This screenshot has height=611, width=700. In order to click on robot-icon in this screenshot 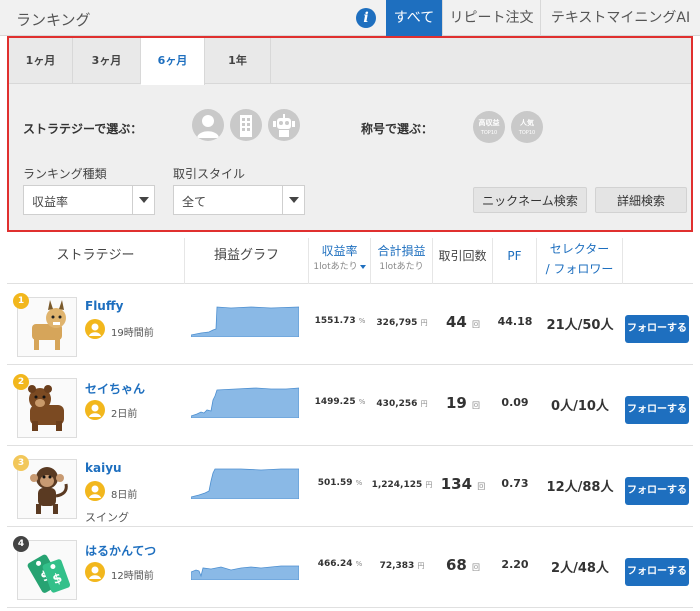, I will do `click(284, 125)`.